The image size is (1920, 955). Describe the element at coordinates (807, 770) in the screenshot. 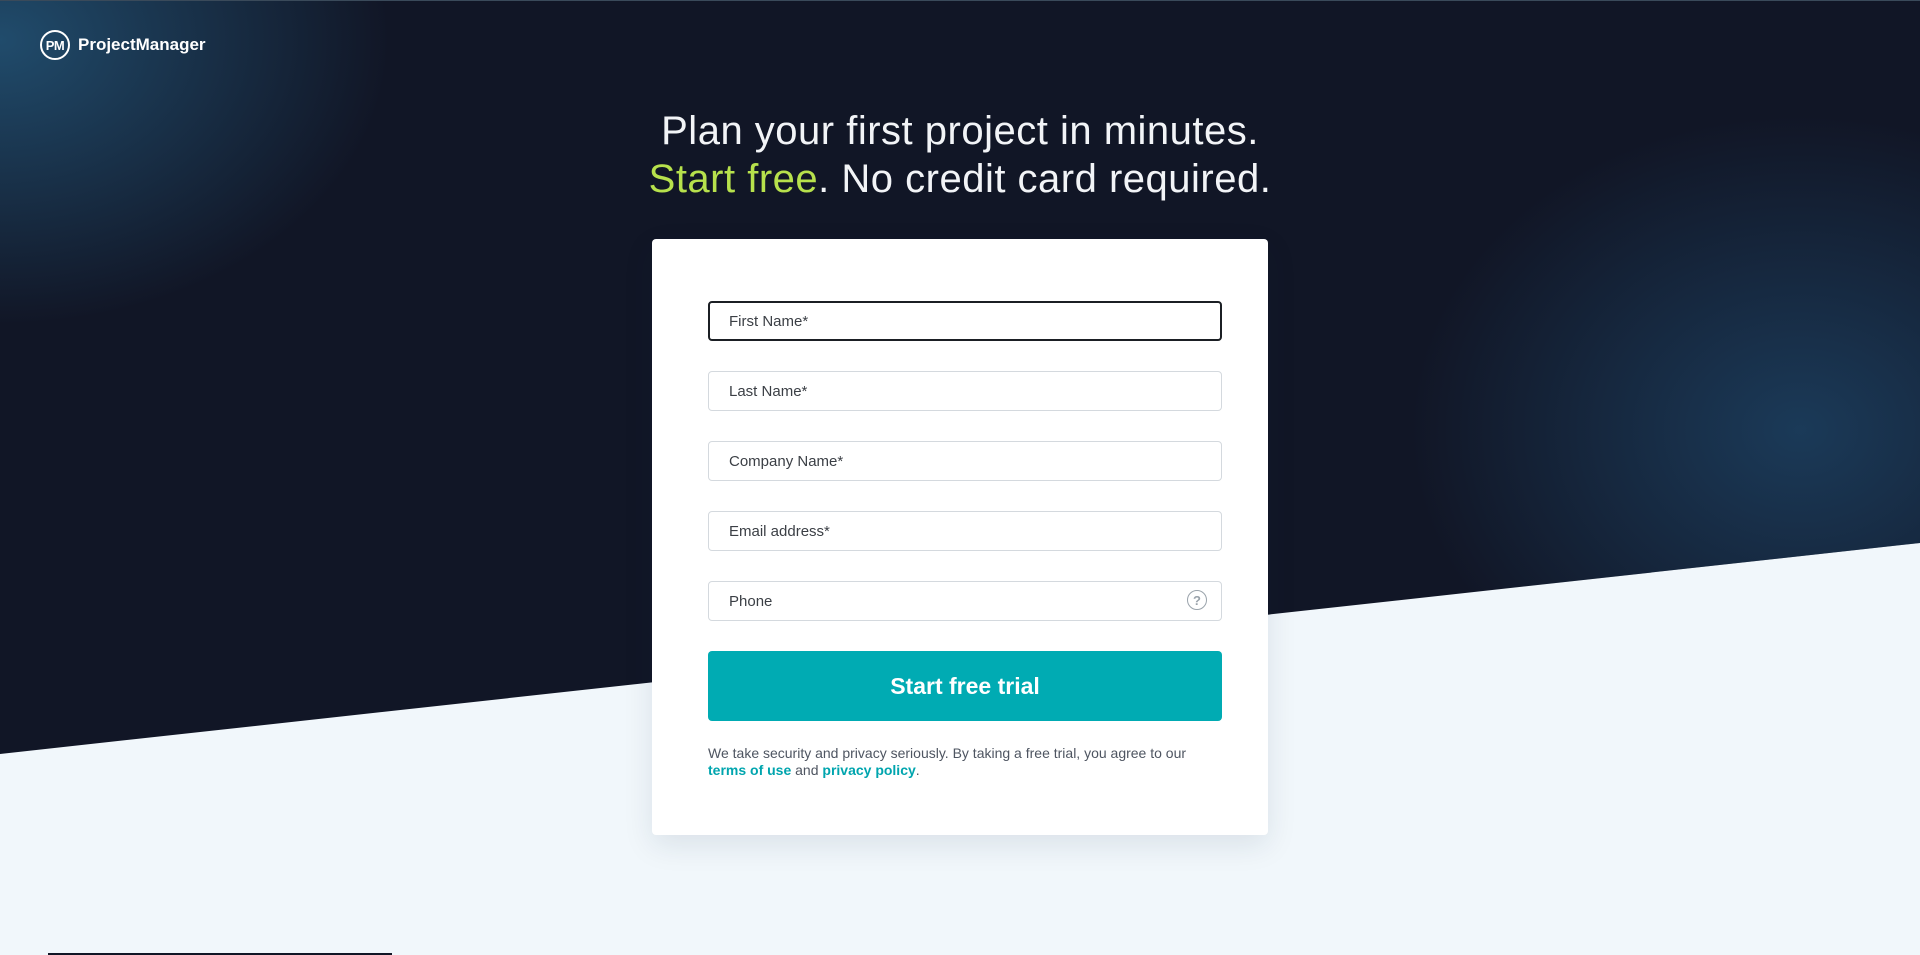

I see `legal-and-text: and` at that location.